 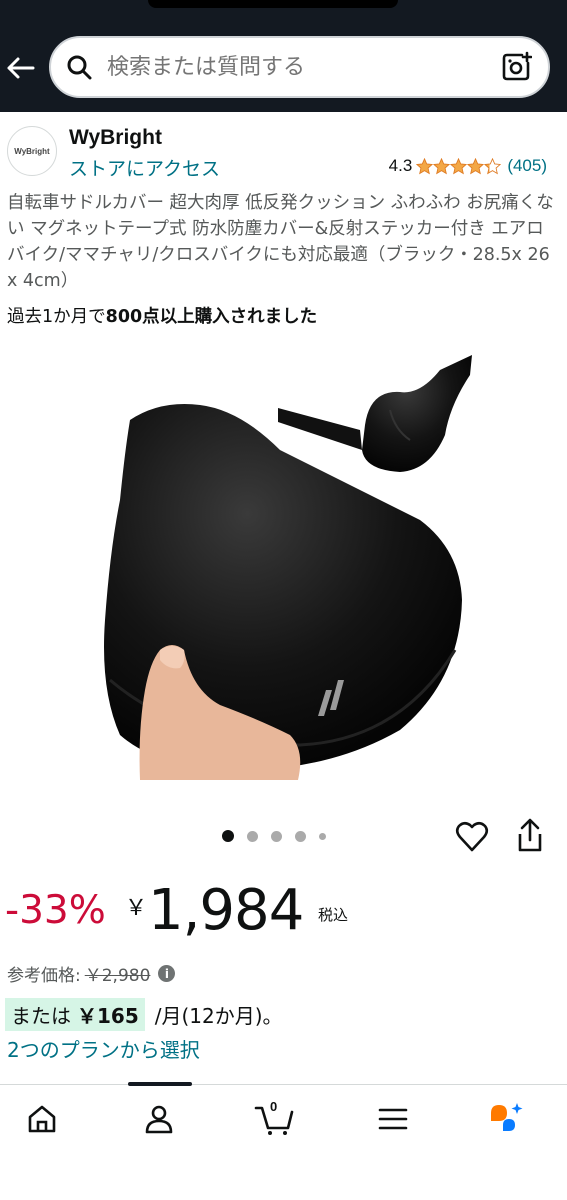 I want to click on installment-amount: ￥165, so click(x=108, y=1016).